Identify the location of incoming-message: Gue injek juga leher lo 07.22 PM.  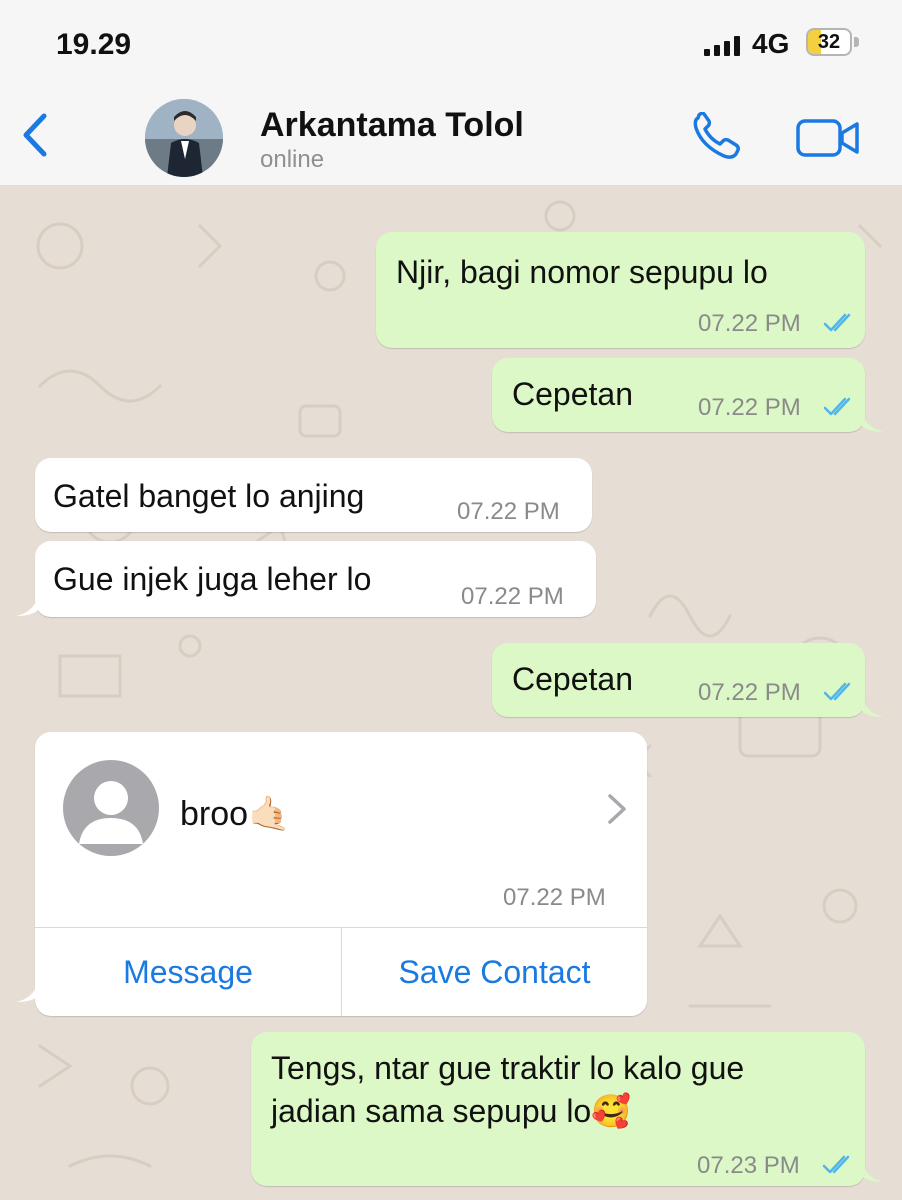
(315, 579).